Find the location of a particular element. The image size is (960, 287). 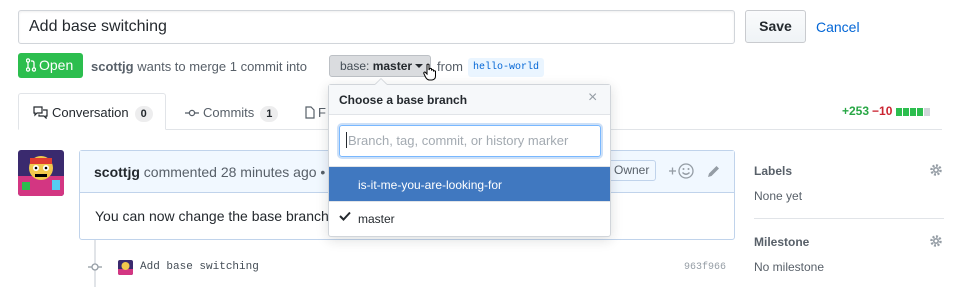

branch-item-label: is-it-me-you-are-looking-for is located at coordinates (430, 185).